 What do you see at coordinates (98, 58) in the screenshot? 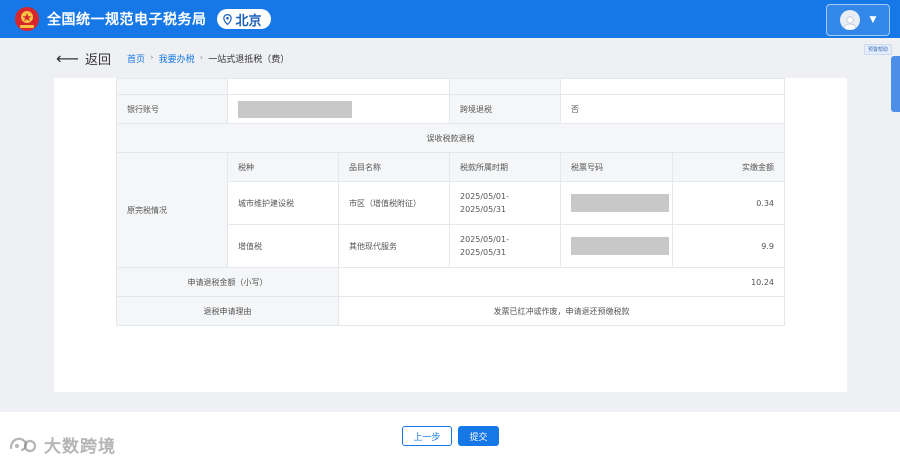
I see `back-button: 返回` at bounding box center [98, 58].